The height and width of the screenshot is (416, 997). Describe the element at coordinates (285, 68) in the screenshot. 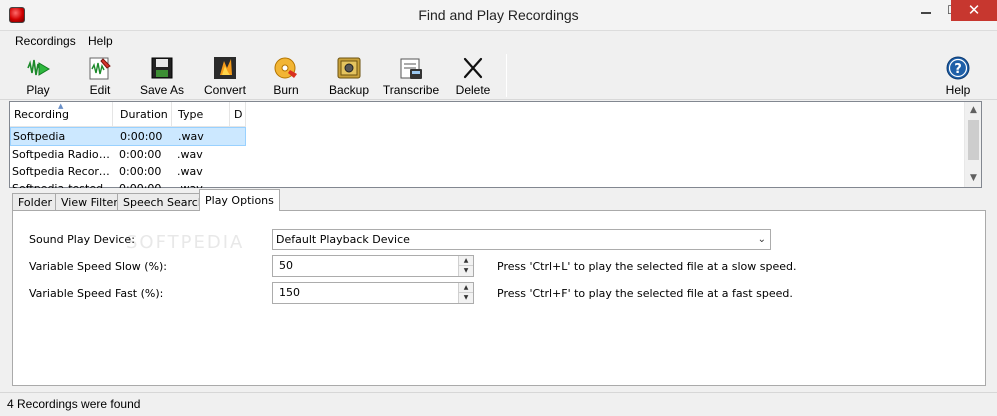

I see `cd-burn-icon` at that location.